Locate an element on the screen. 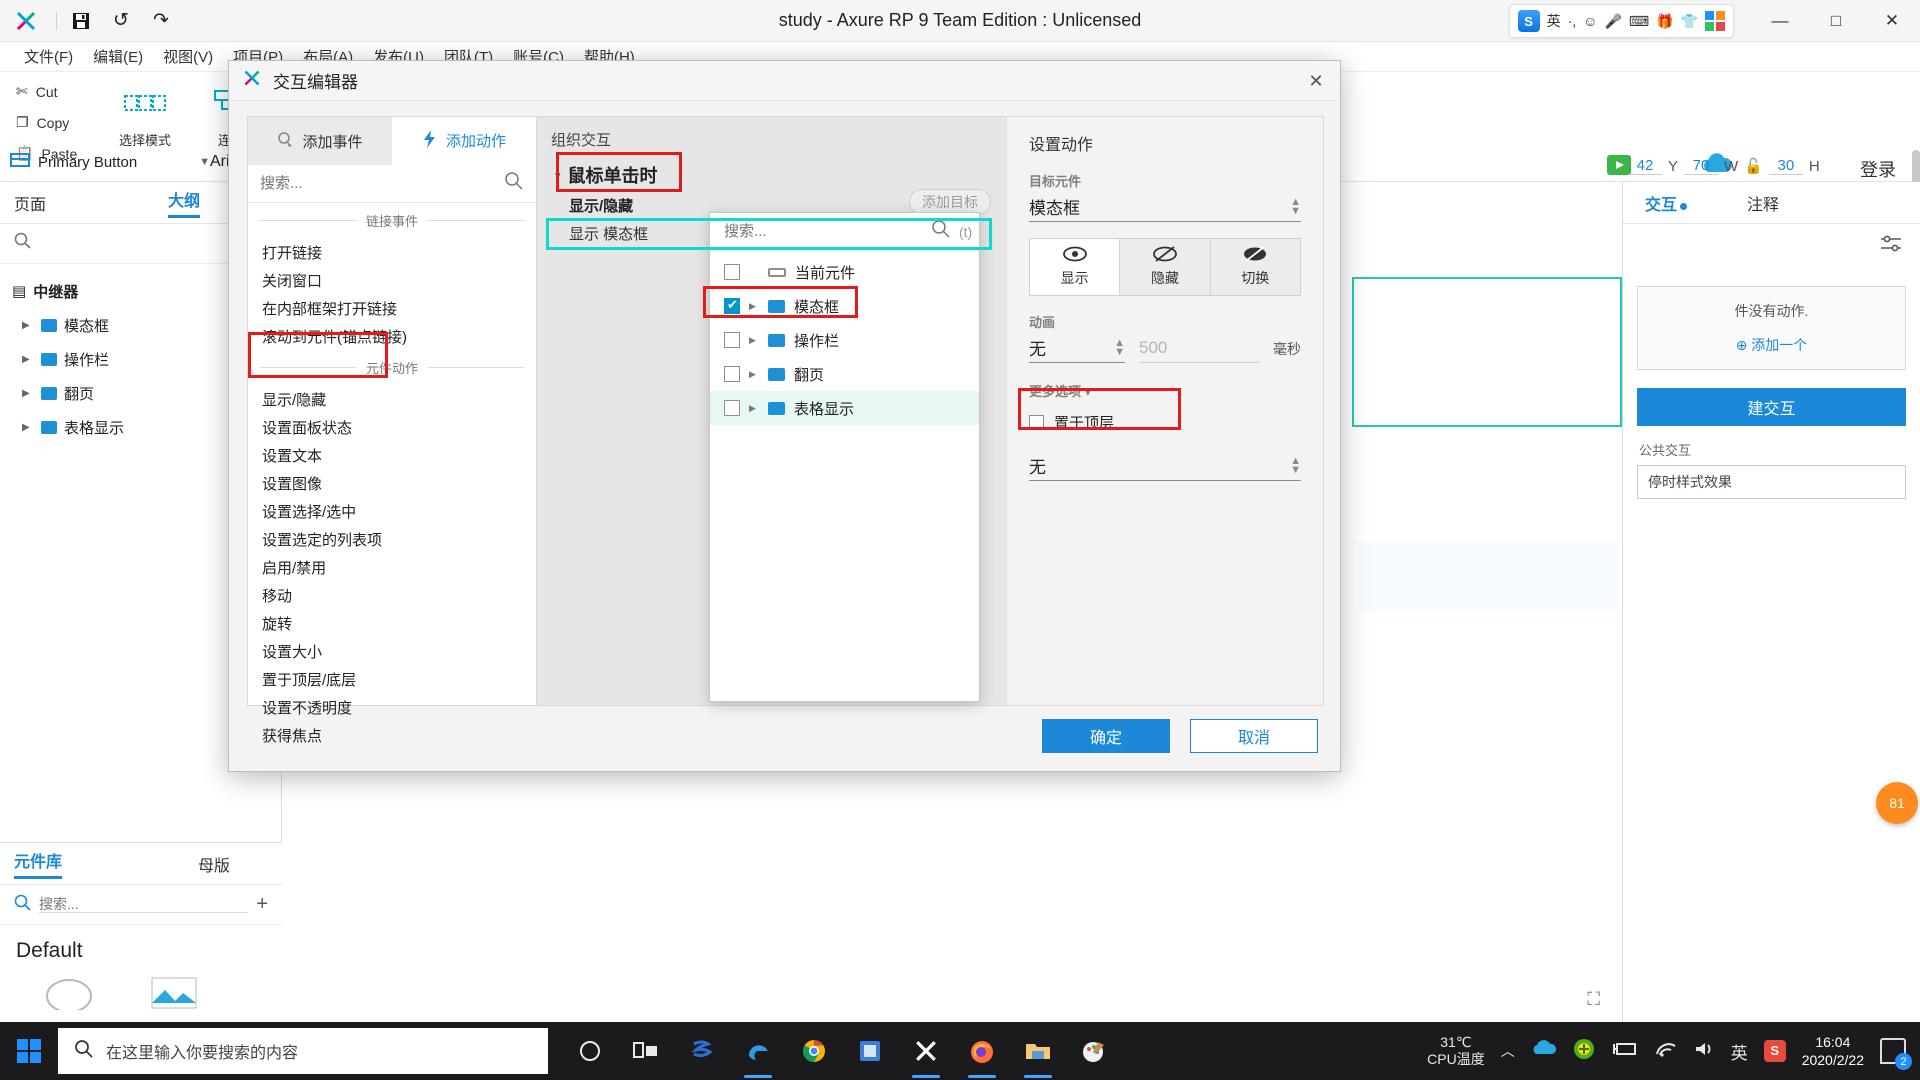  picker-item-paging: ▶ 翻页 is located at coordinates (844, 374).